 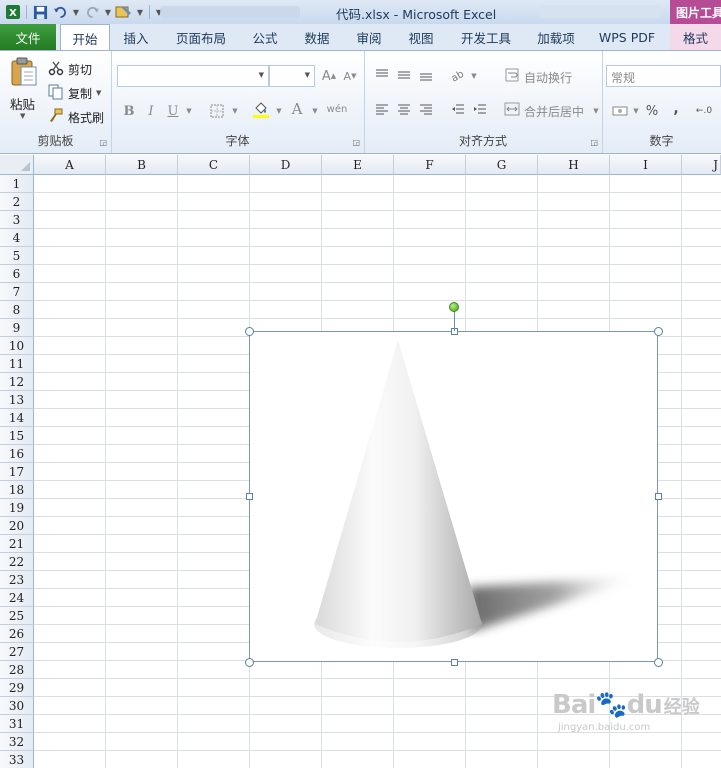 What do you see at coordinates (574, 165) in the screenshot?
I see `column-header-h: H` at bounding box center [574, 165].